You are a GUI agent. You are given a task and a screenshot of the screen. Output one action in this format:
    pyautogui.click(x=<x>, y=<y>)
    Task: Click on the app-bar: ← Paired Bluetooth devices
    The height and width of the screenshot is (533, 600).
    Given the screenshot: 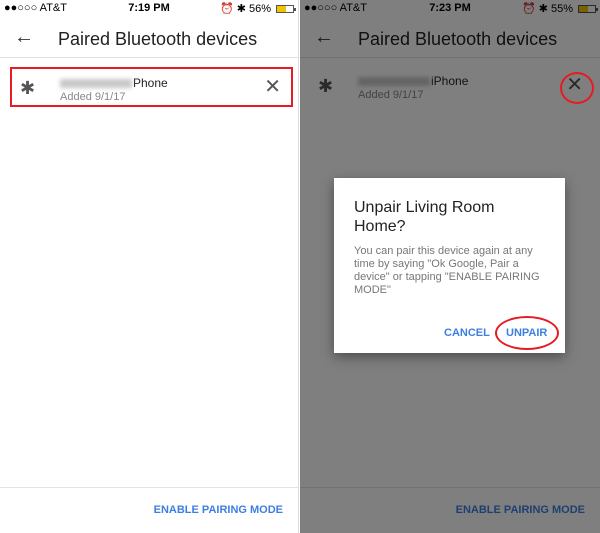 What is the action you would take?
    pyautogui.click(x=149, y=38)
    